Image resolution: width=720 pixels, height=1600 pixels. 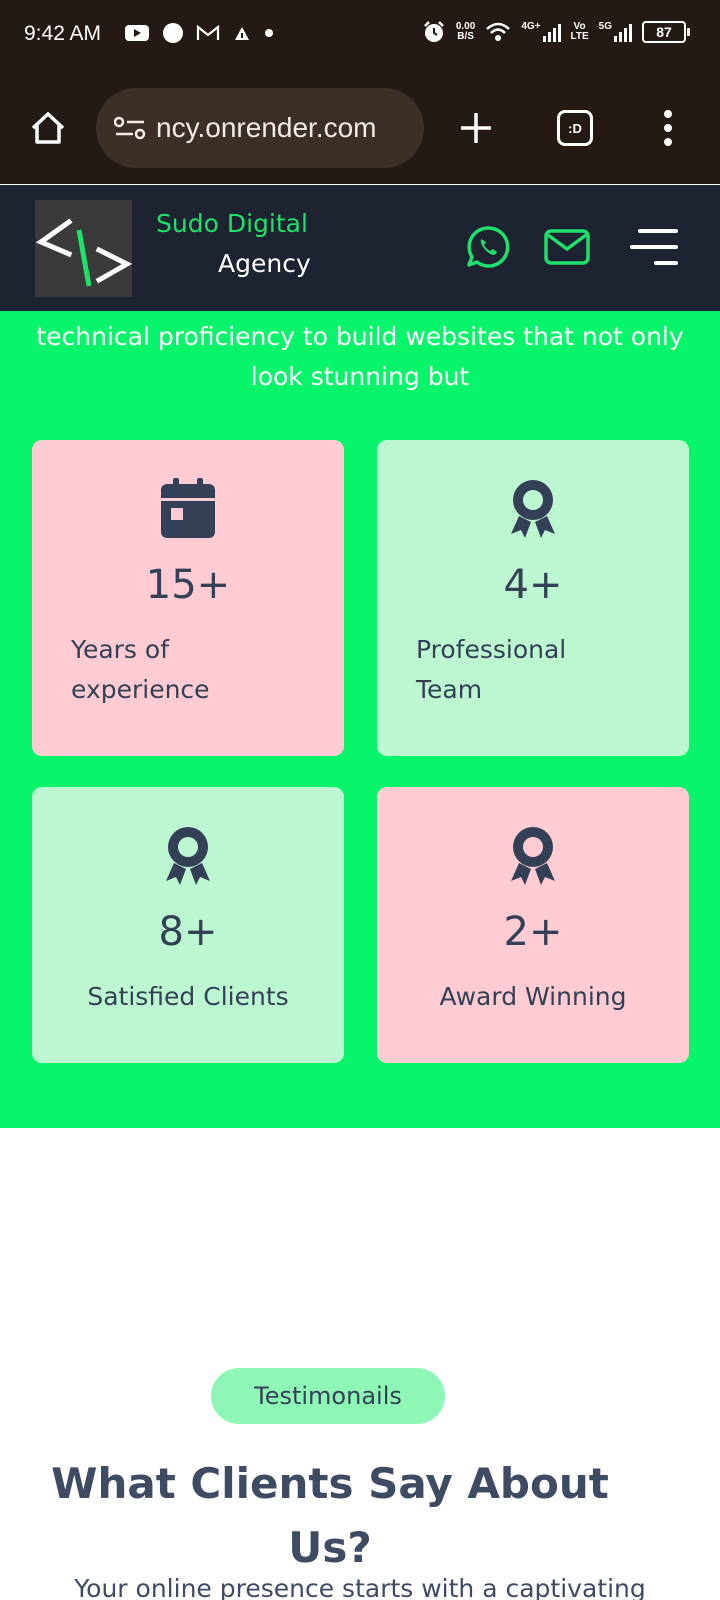 I want to click on testimonials-badge: Testimonails, so click(x=328, y=1396).